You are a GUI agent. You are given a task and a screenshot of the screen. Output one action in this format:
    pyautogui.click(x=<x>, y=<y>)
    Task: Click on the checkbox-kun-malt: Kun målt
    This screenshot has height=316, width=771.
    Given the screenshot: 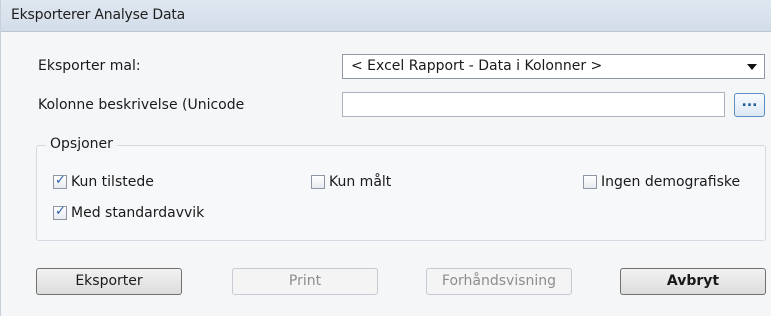 What is the action you would take?
    pyautogui.click(x=351, y=182)
    